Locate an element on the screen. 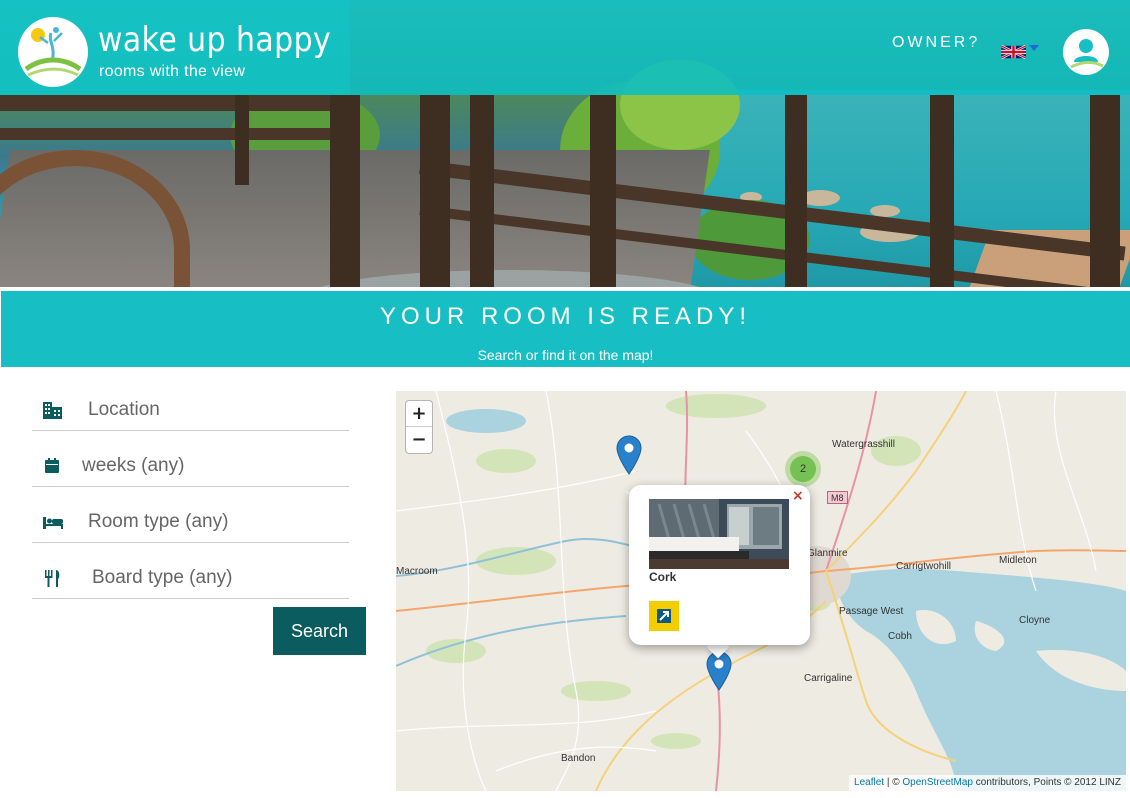 The width and height of the screenshot is (1130, 798). map-label: Bandon is located at coordinates (578, 758).